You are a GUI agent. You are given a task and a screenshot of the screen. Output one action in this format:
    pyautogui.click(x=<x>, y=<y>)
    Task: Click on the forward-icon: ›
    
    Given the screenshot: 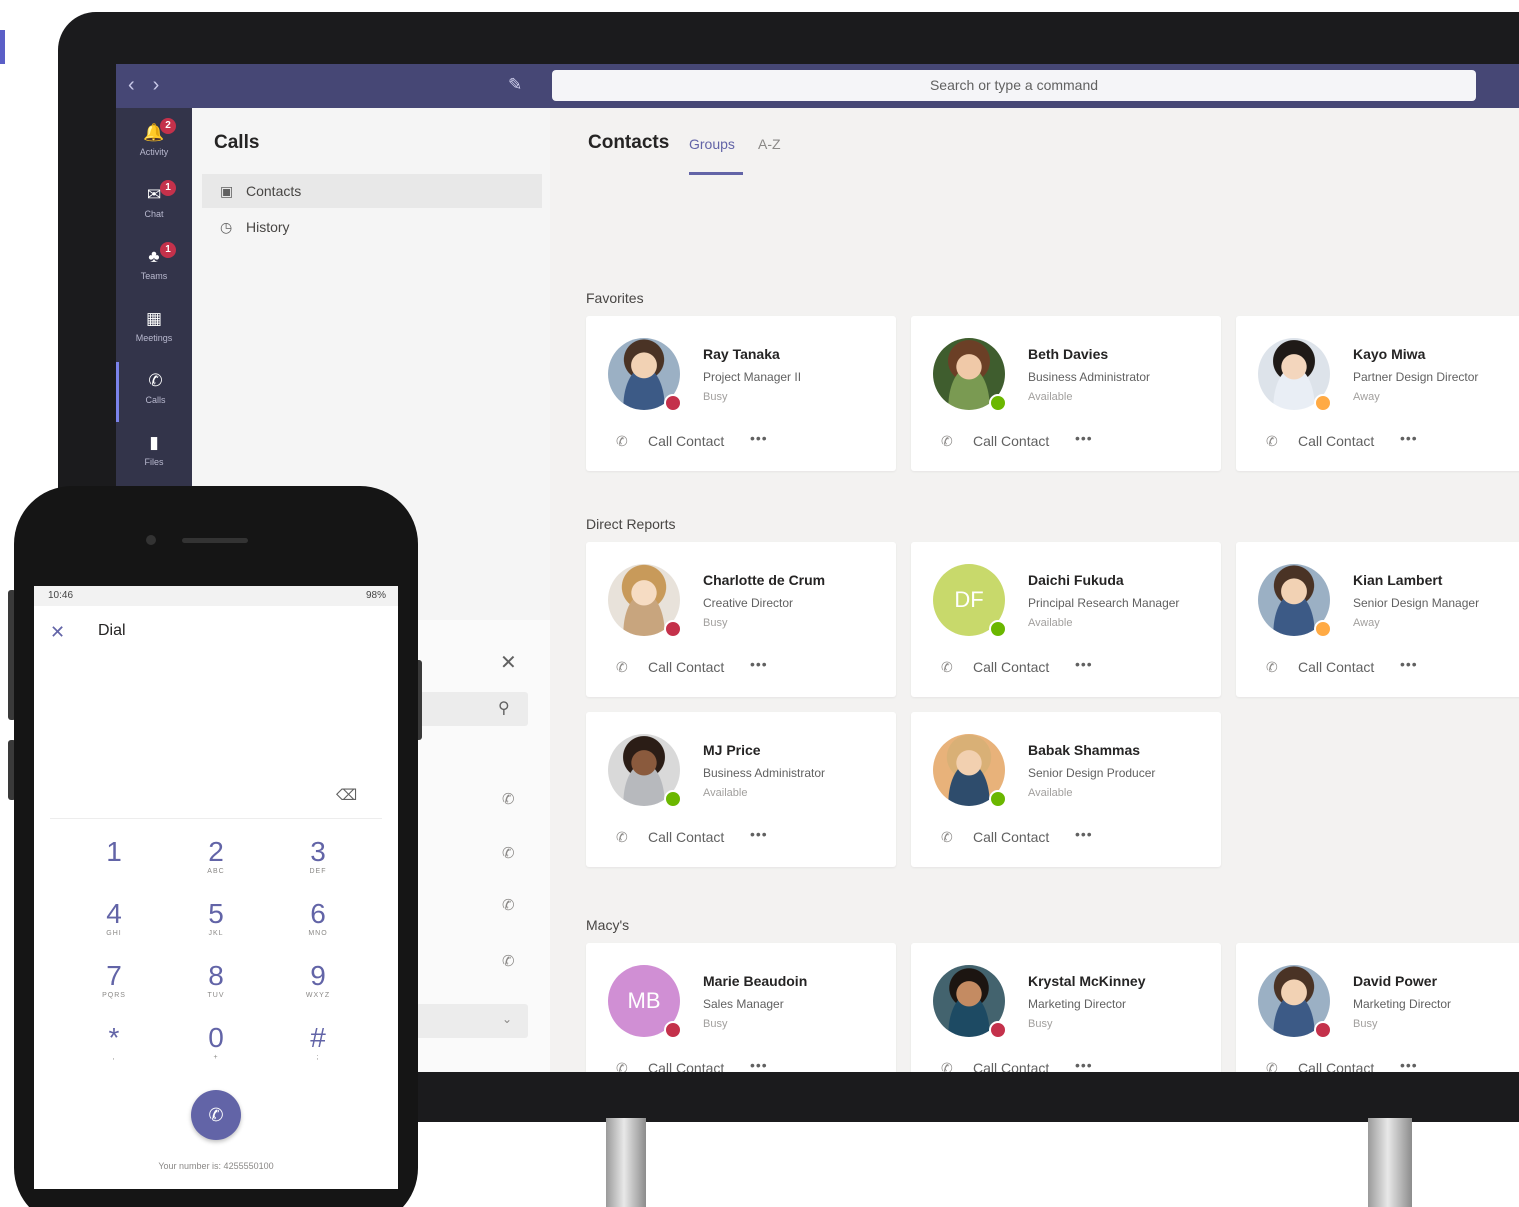 What is the action you would take?
    pyautogui.click(x=165, y=85)
    